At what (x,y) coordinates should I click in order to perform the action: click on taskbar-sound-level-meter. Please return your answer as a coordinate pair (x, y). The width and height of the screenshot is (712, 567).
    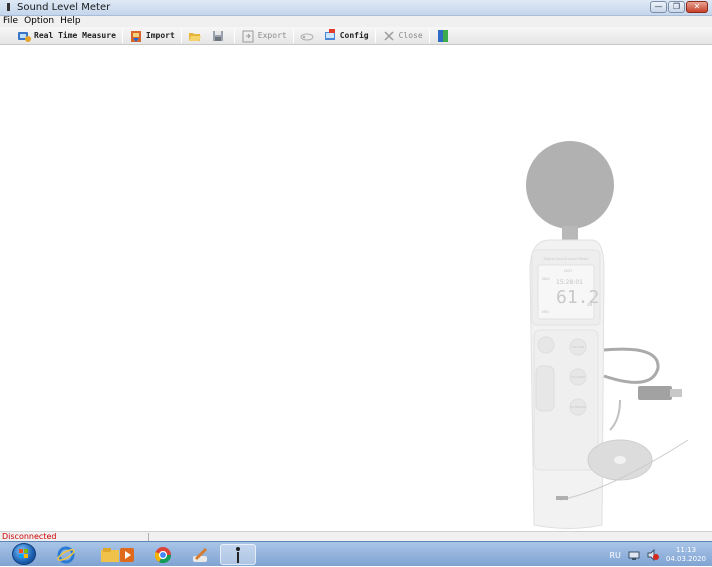
    Looking at the image, I should click on (238, 554).